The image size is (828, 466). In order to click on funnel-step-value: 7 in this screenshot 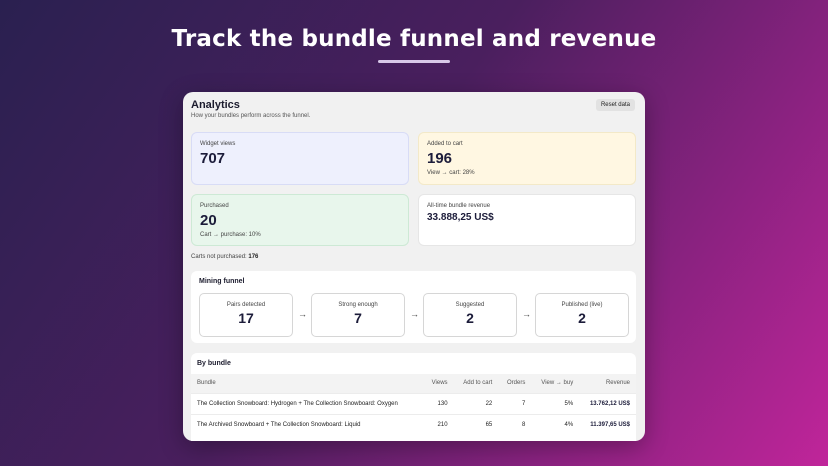, I will do `click(358, 318)`.